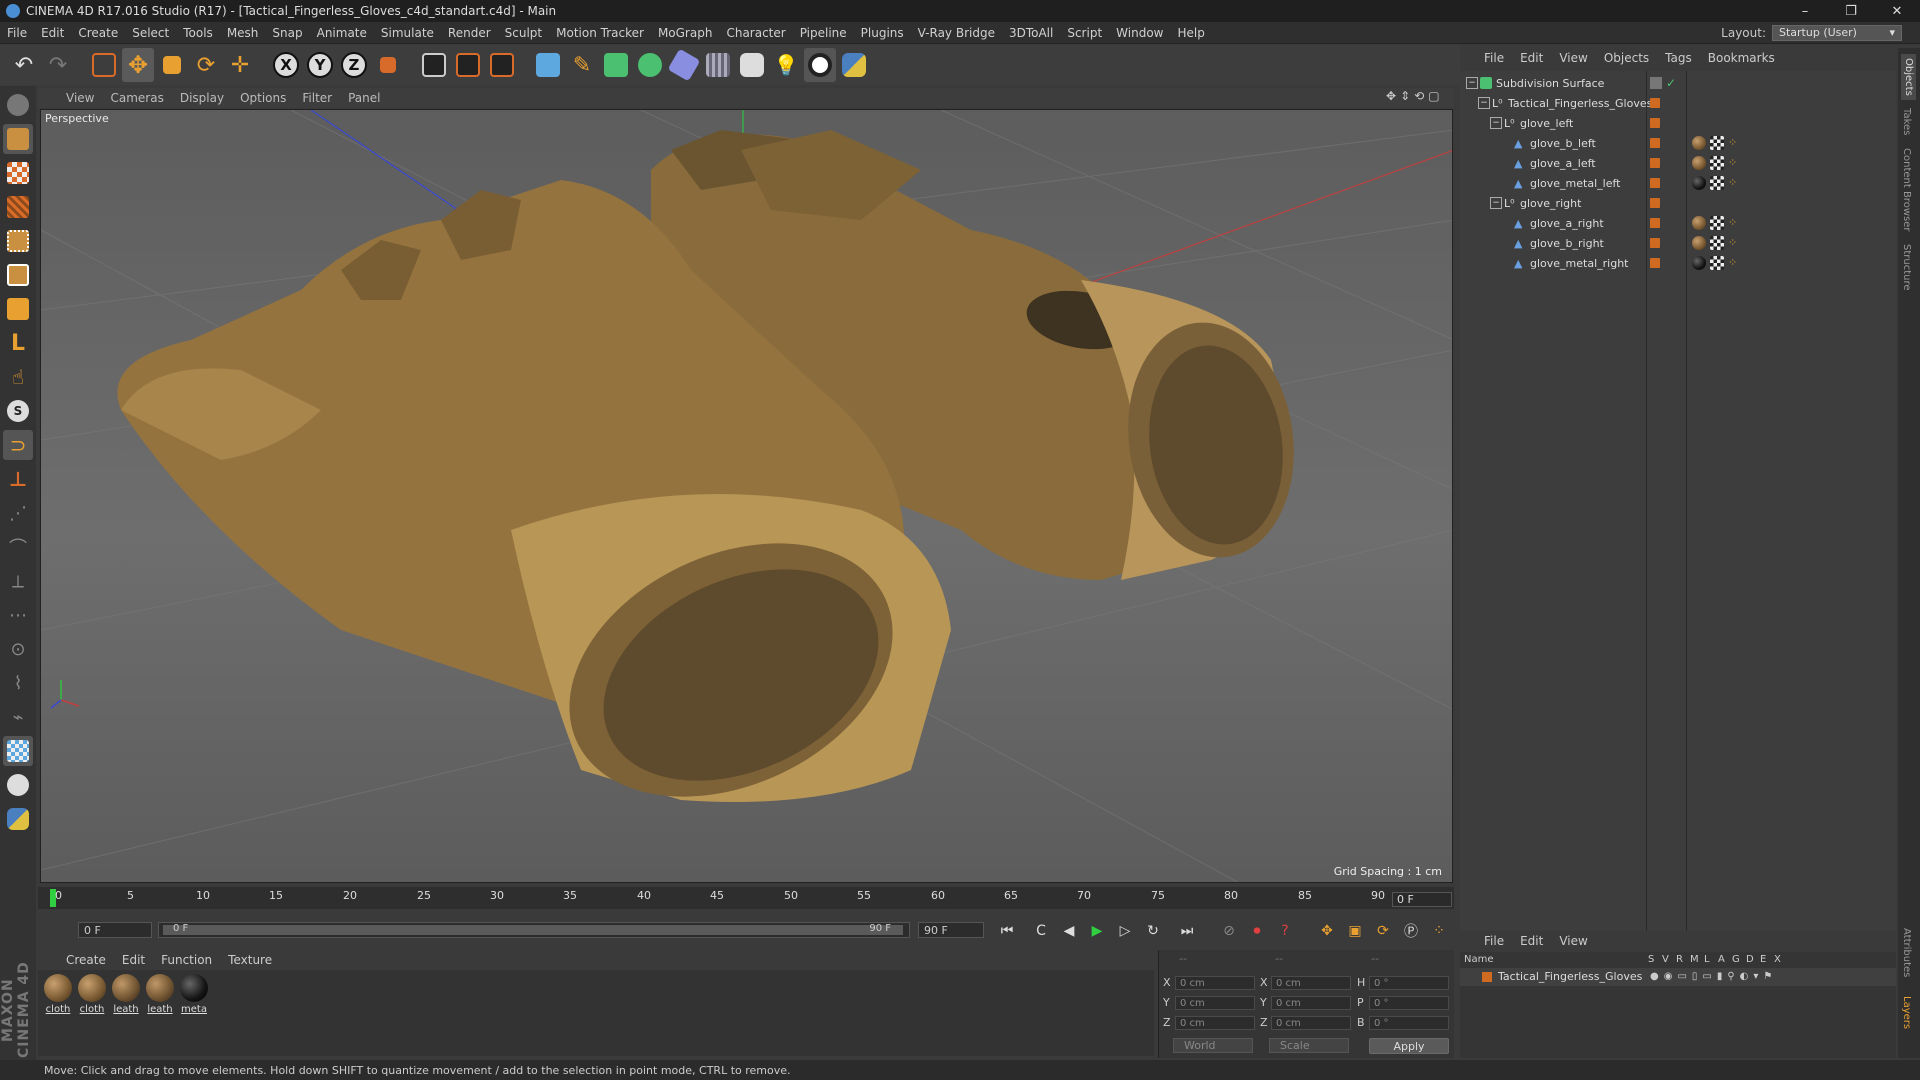 The height and width of the screenshot is (1080, 1920). What do you see at coordinates (342, 33) in the screenshot?
I see `menu-animate: Animate` at bounding box center [342, 33].